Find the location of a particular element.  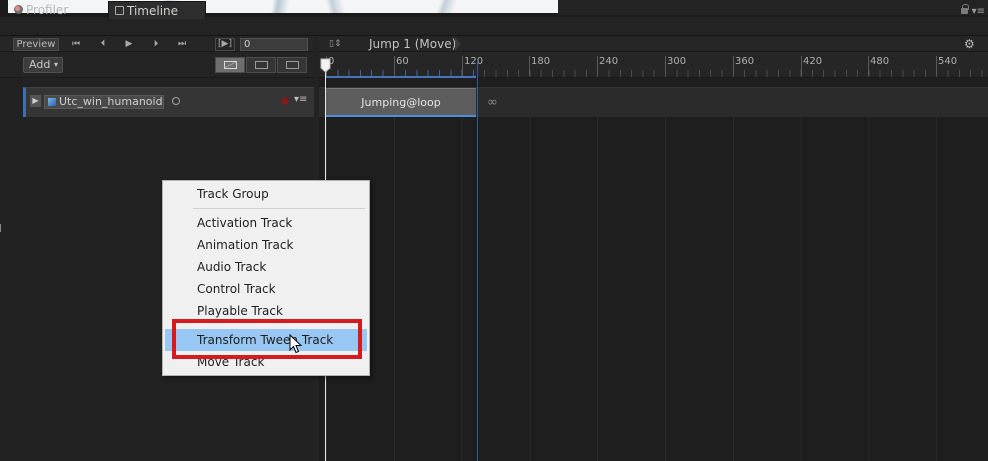

track-binding-field: Utc_win_humanoid is located at coordinates (104, 102).